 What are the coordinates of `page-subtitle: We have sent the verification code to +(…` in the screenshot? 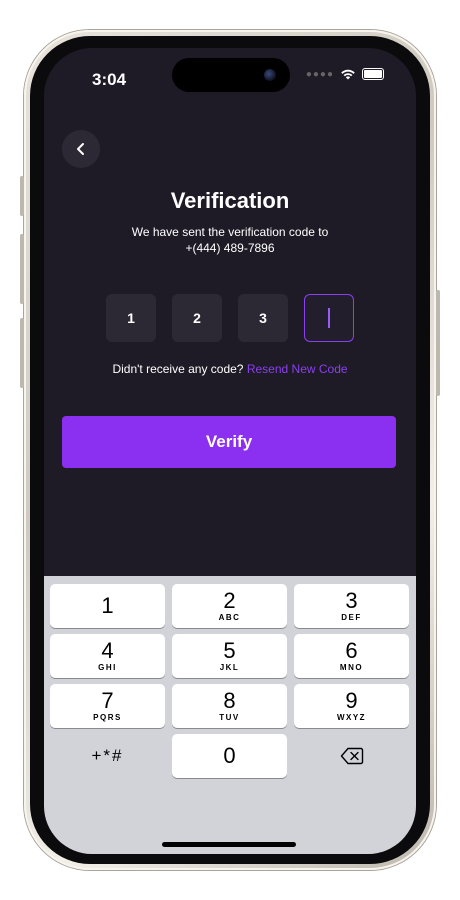 It's located at (230, 240).